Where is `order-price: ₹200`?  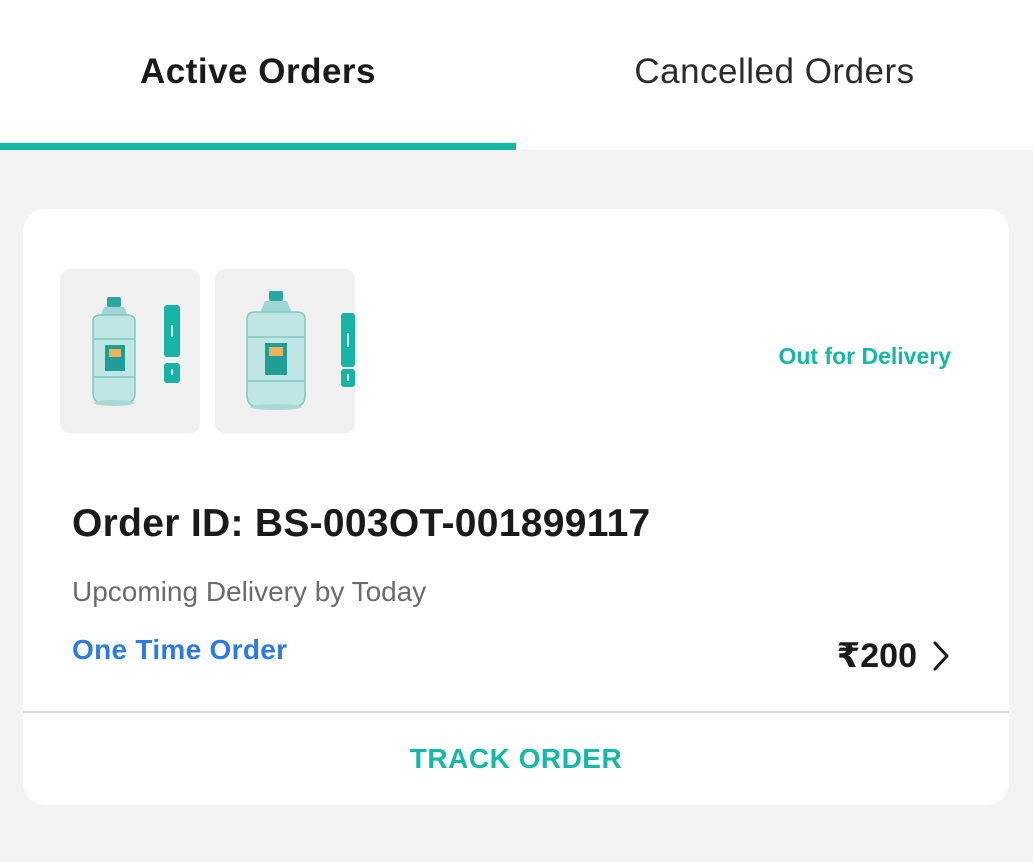 order-price: ₹200 is located at coordinates (876, 656).